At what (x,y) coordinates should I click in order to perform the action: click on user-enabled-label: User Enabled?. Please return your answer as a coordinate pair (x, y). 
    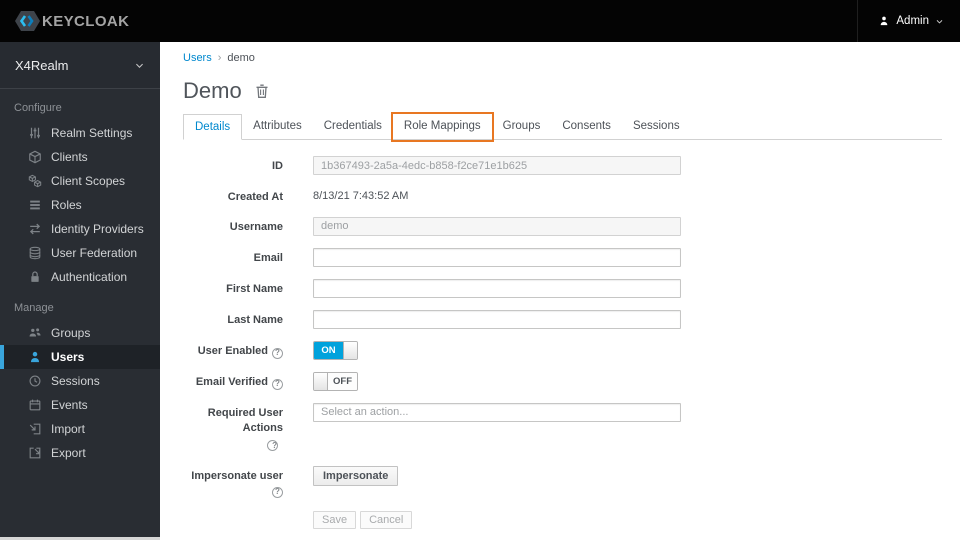
    Looking at the image, I should click on (233, 350).